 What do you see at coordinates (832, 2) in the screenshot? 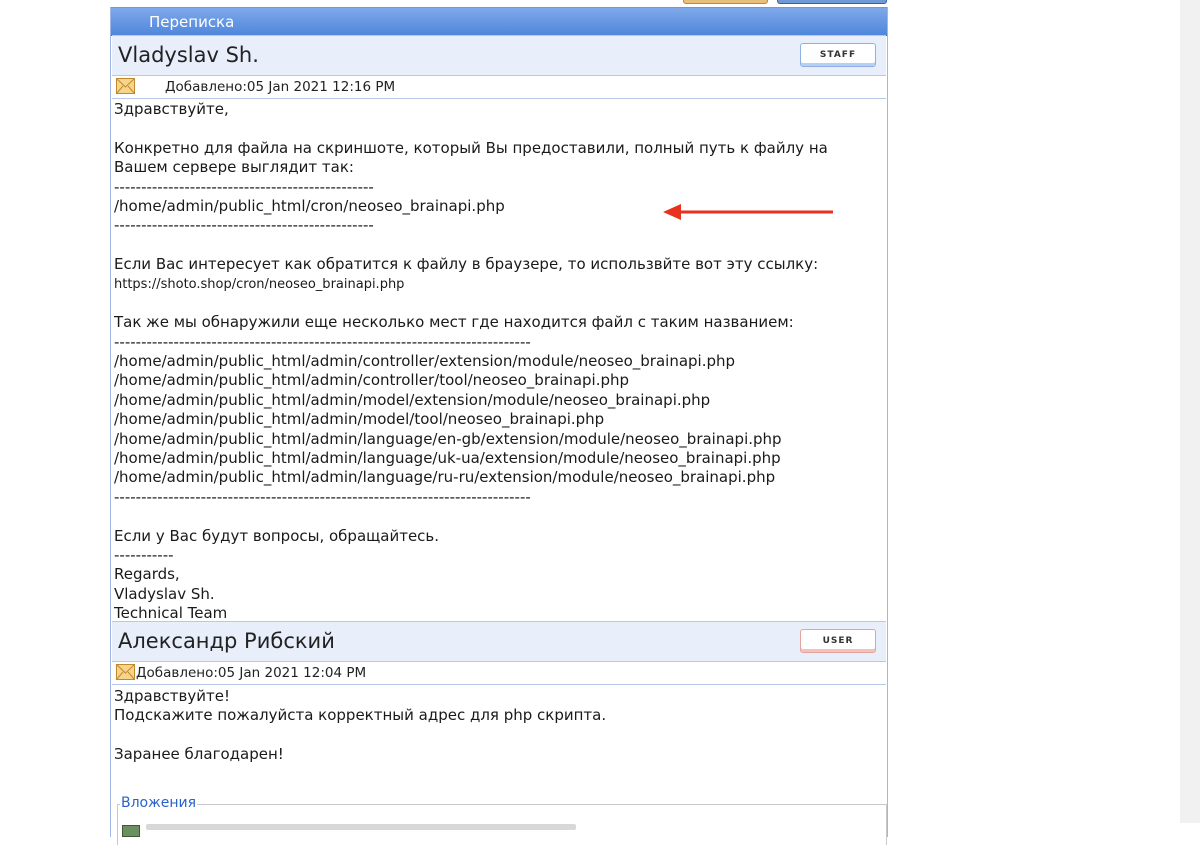
I see `top-blue-button` at bounding box center [832, 2].